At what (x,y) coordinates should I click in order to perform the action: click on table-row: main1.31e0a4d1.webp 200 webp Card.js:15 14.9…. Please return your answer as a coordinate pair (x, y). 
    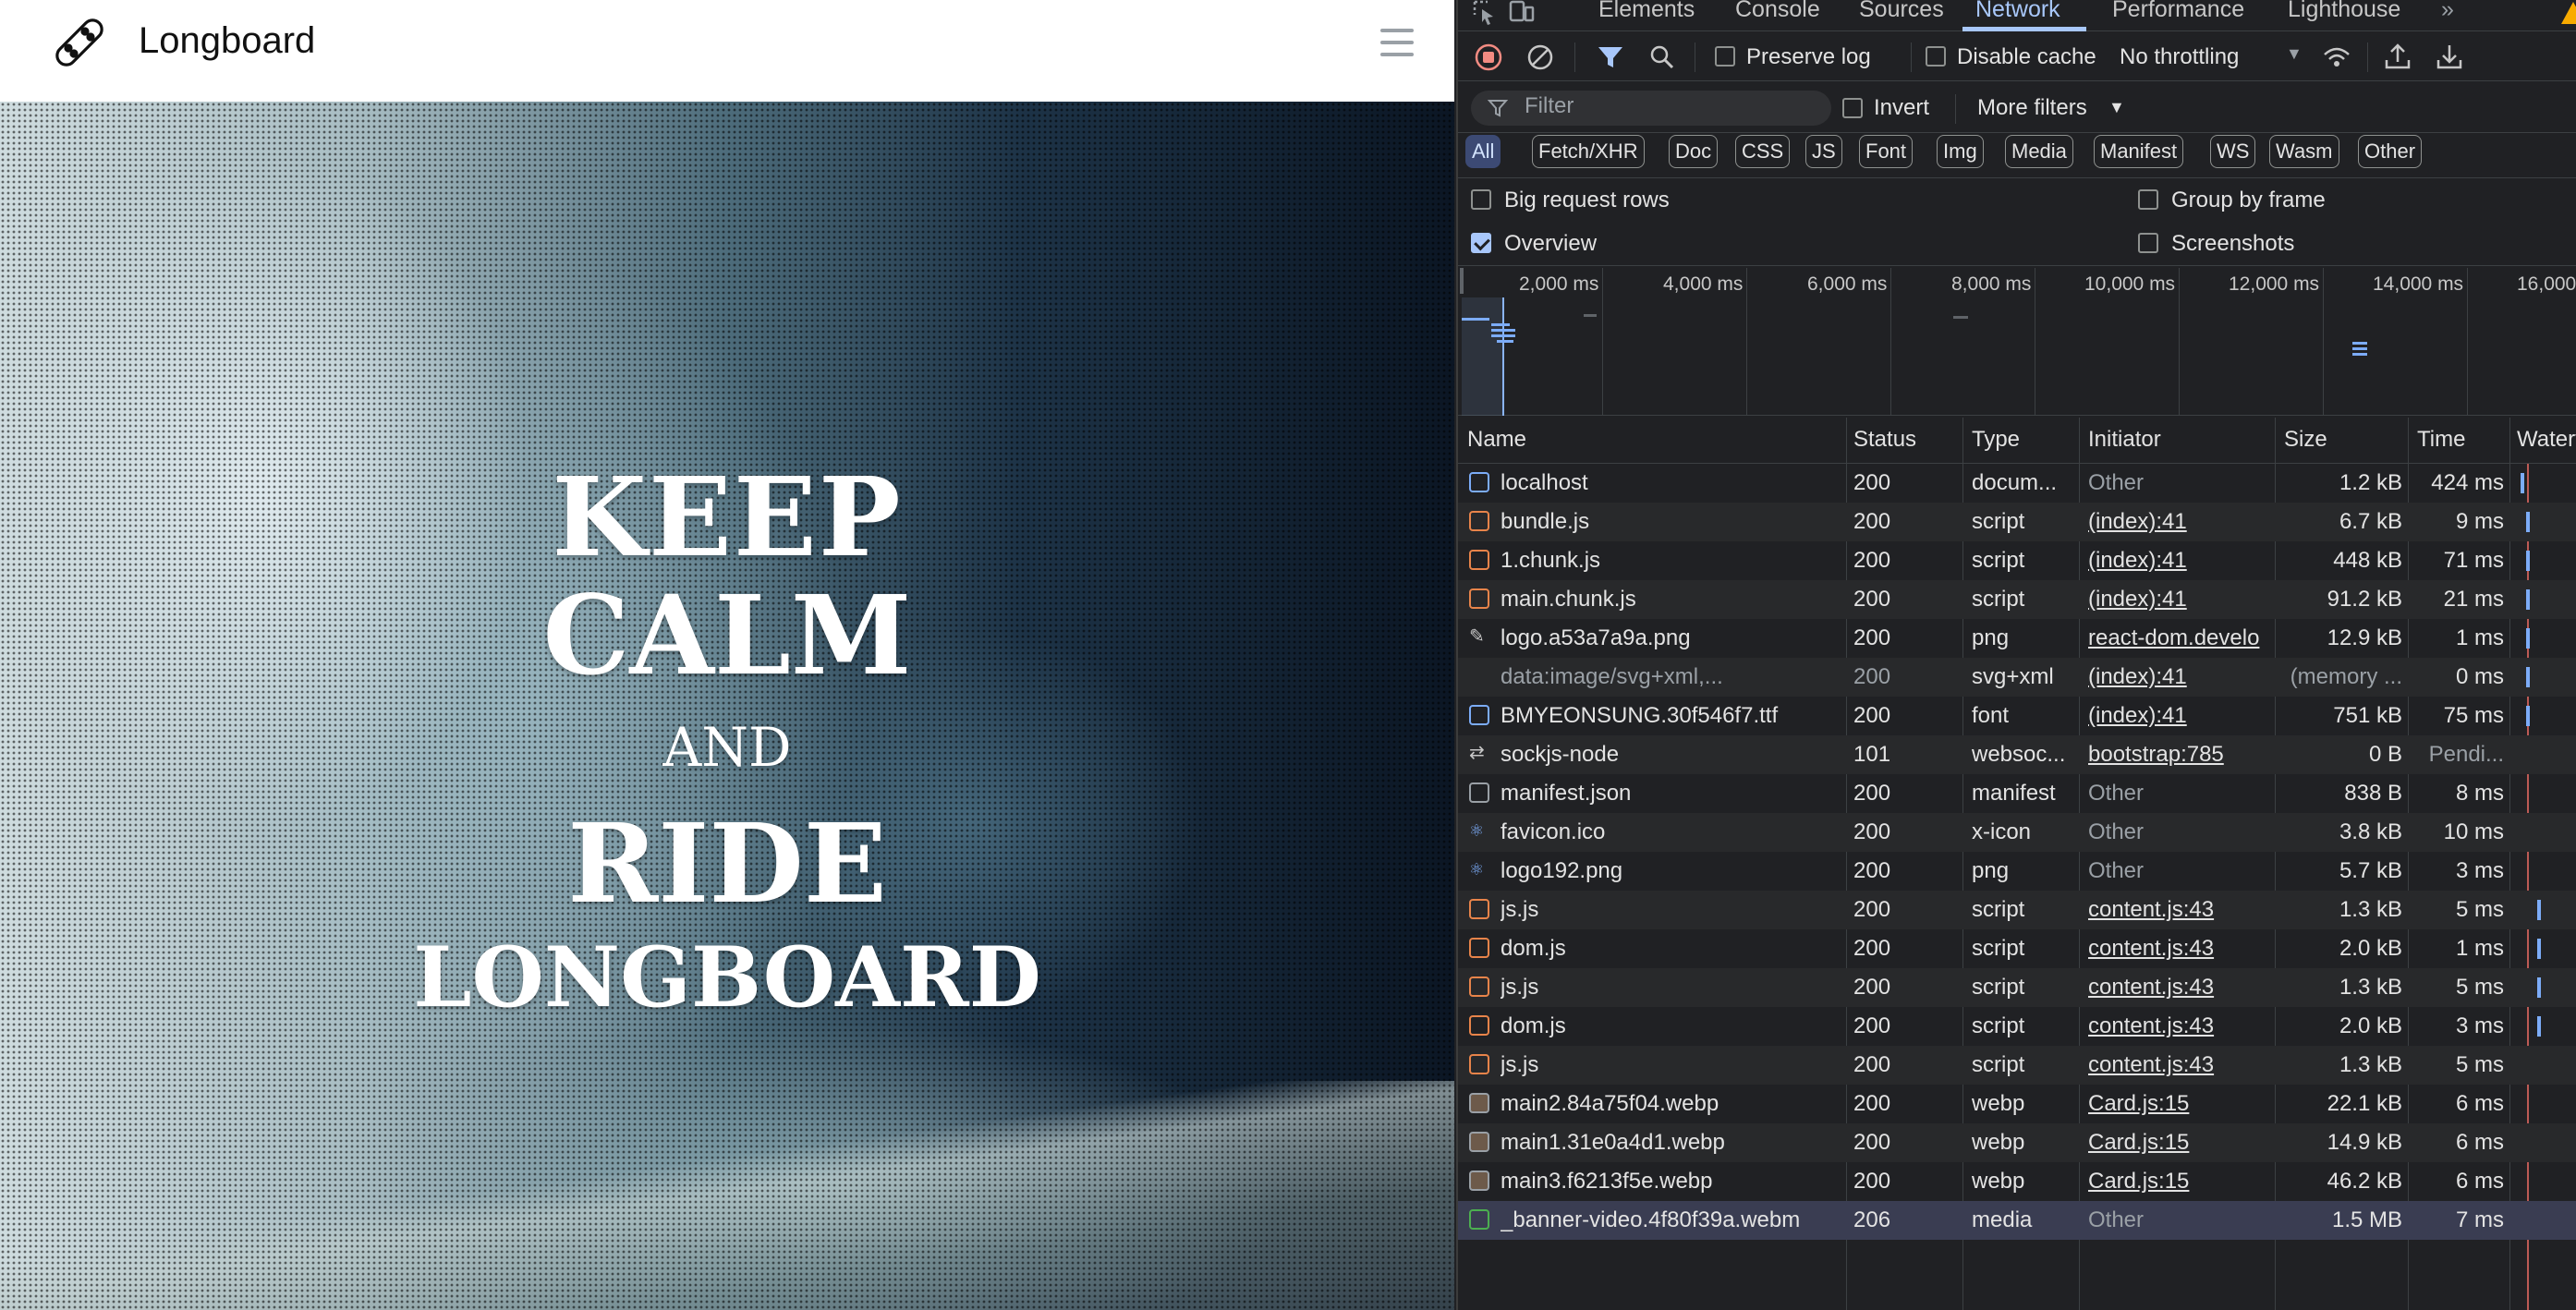
    Looking at the image, I should click on (2017, 1142).